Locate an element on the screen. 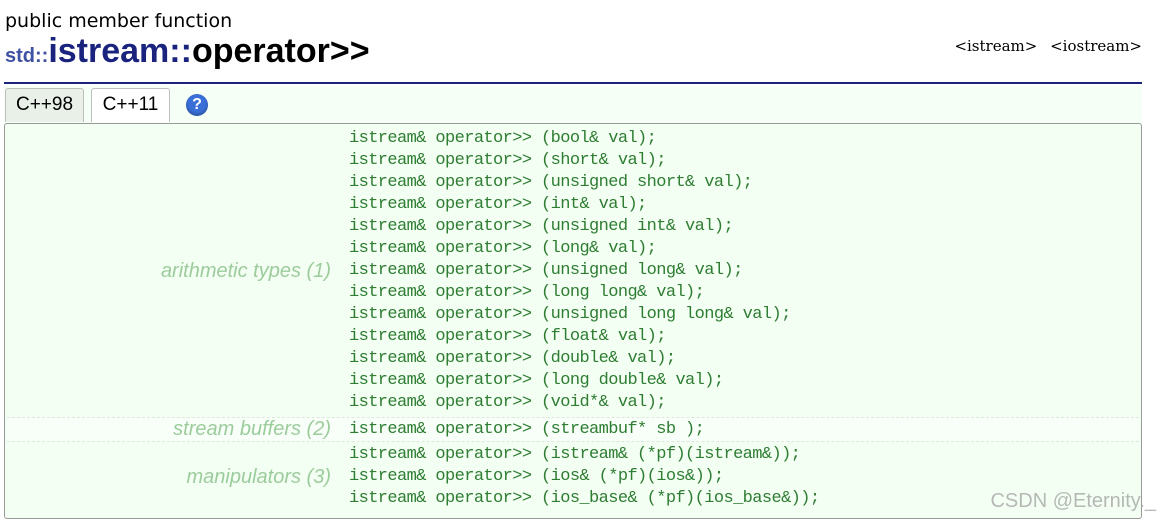 This screenshot has height=522, width=1166. prototype: istream& operator>> (short& val); is located at coordinates (507, 160).